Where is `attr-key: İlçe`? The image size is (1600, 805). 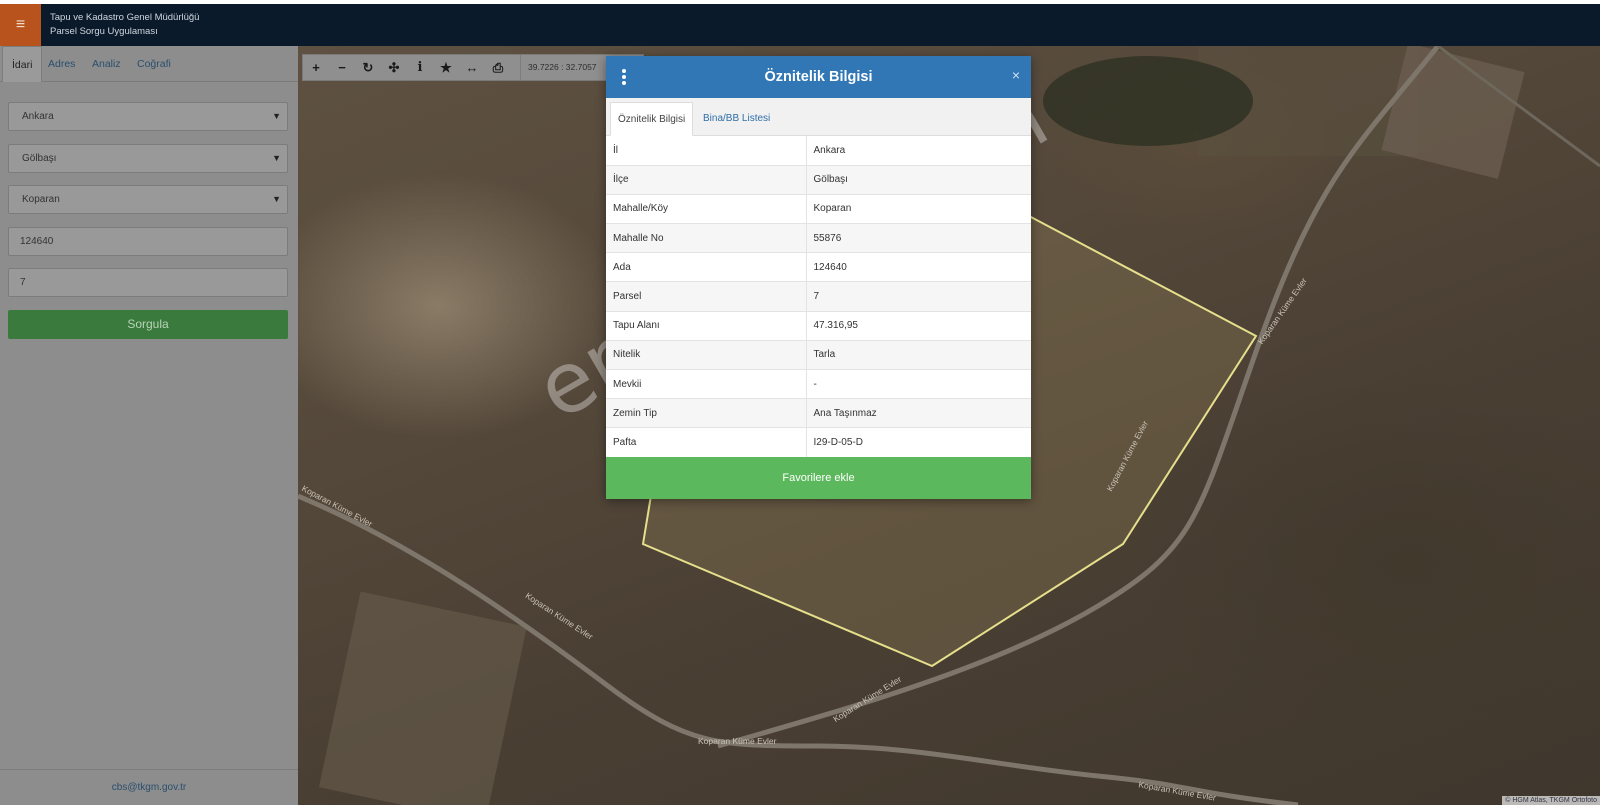 attr-key: İlçe is located at coordinates (706, 180).